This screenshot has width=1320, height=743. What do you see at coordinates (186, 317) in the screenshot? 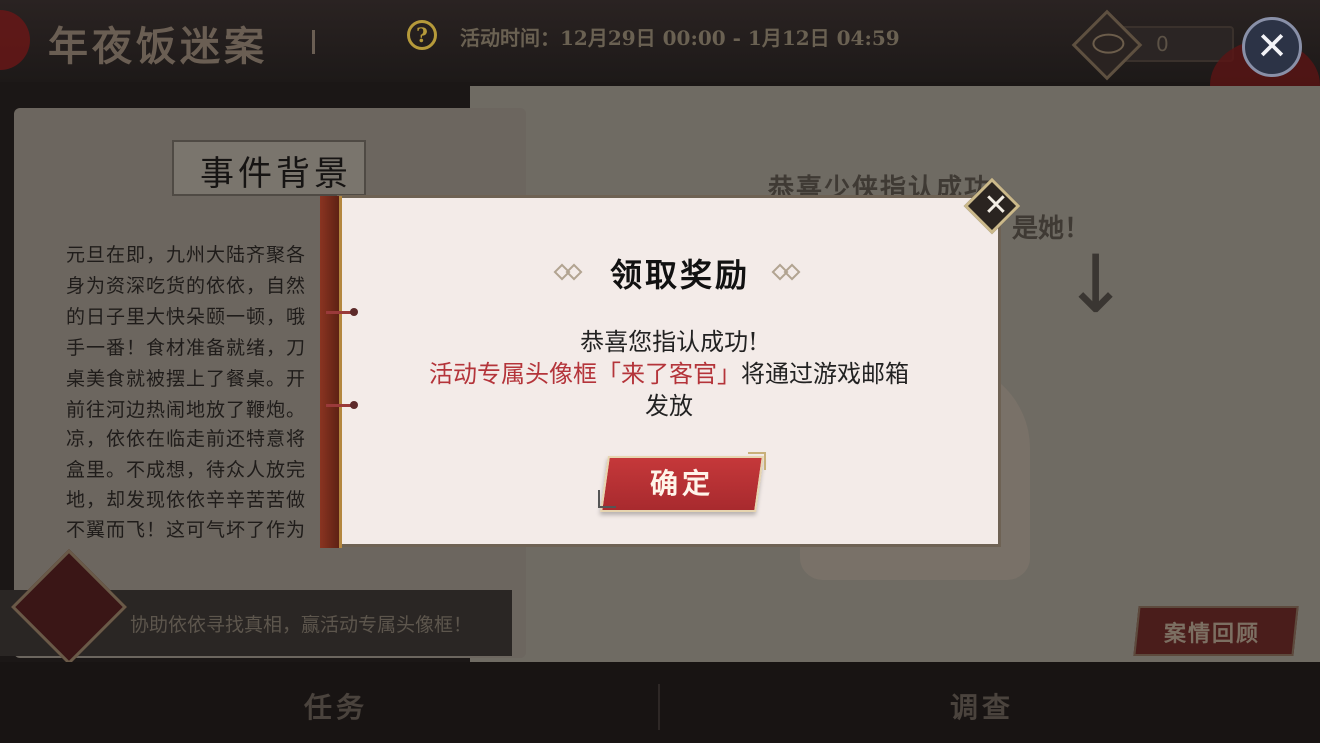
I see `story-line: 的日子里大快朵颐一顿，哦` at bounding box center [186, 317].